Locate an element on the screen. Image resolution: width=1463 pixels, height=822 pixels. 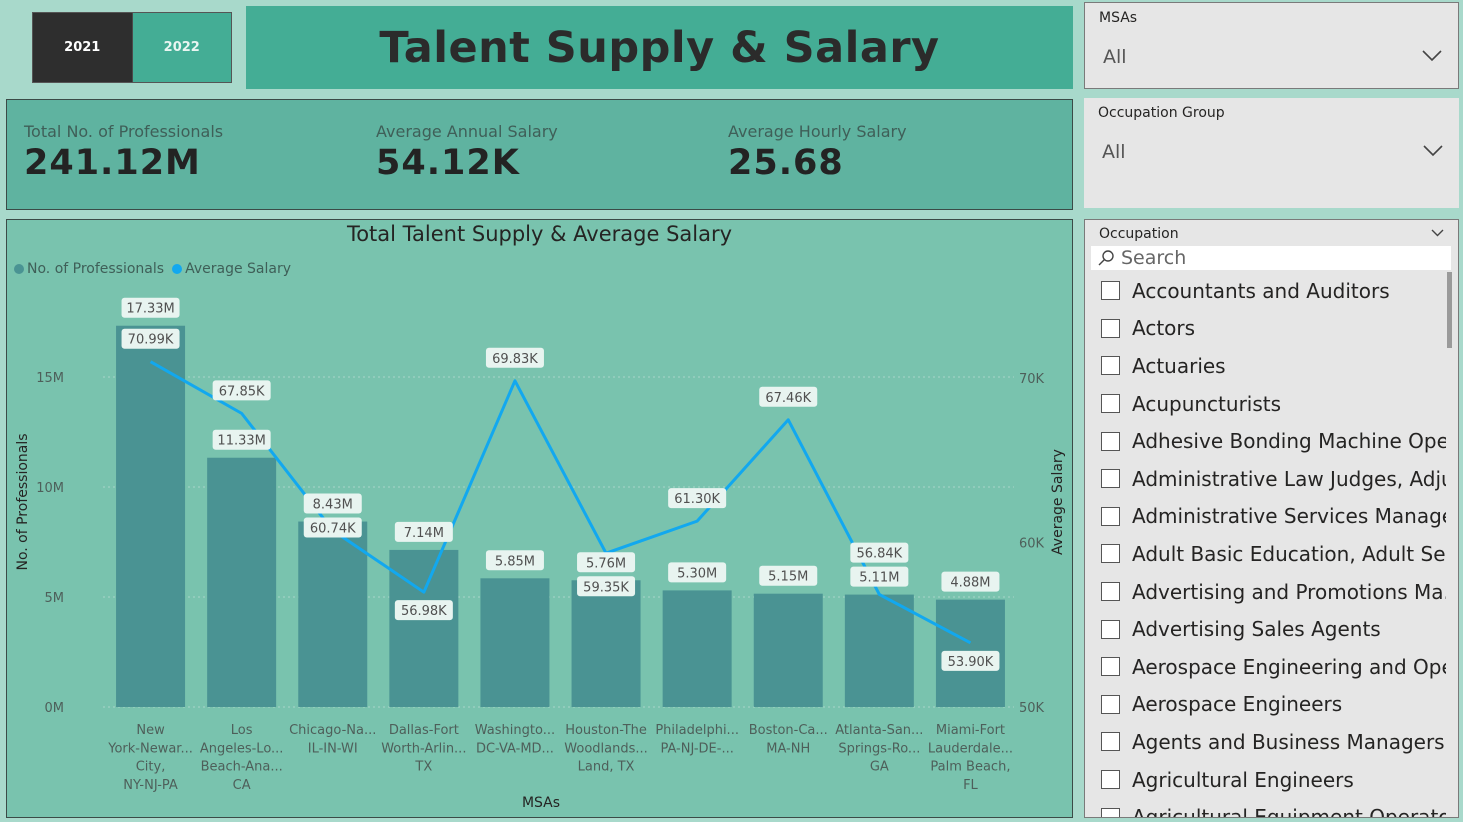
data-label-text: 53.90K is located at coordinates (971, 662).